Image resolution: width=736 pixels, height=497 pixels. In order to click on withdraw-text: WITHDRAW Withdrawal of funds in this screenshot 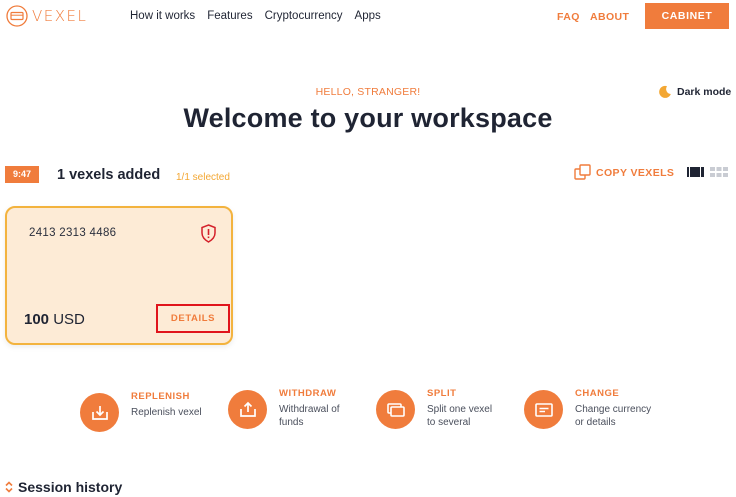, I will do `click(309, 408)`.